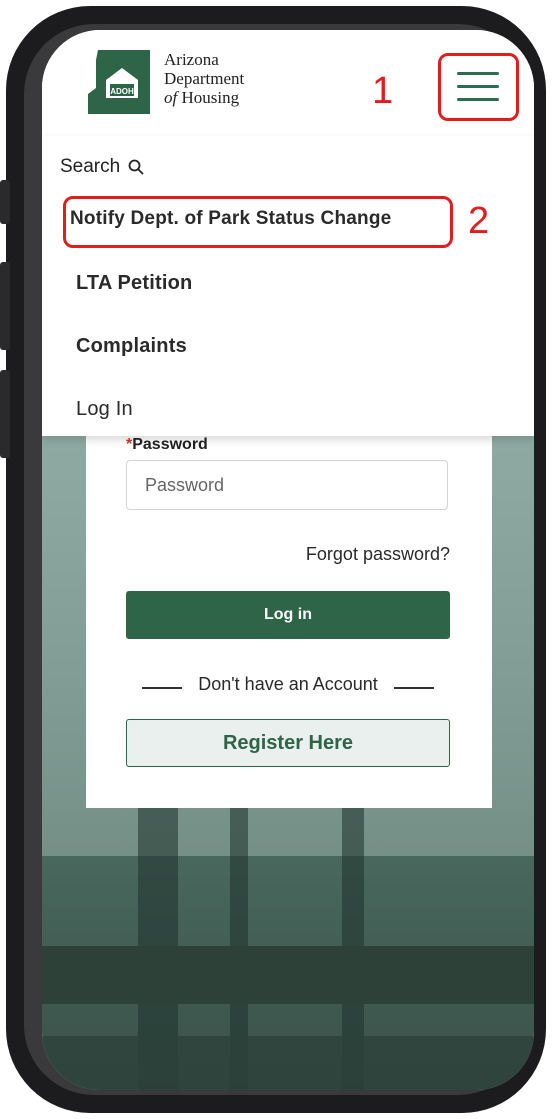 The height and width of the screenshot is (1119, 552). Describe the element at coordinates (383, 91) in the screenshot. I see `annotation-number-1: 1` at that location.